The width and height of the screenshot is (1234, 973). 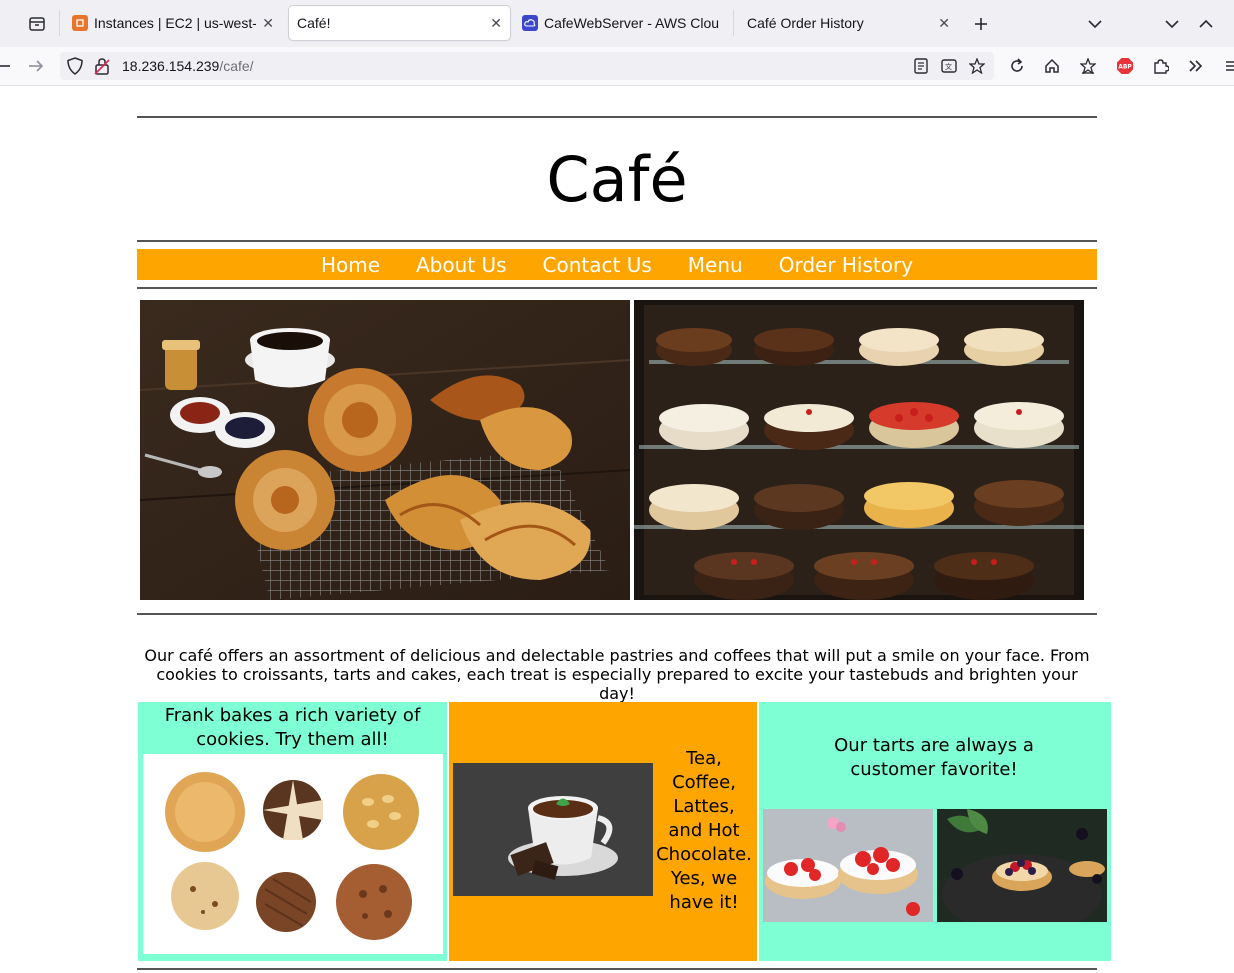 What do you see at coordinates (175, 23) in the screenshot?
I see `tab-title: Instances | EC2 | us-west-2` at bounding box center [175, 23].